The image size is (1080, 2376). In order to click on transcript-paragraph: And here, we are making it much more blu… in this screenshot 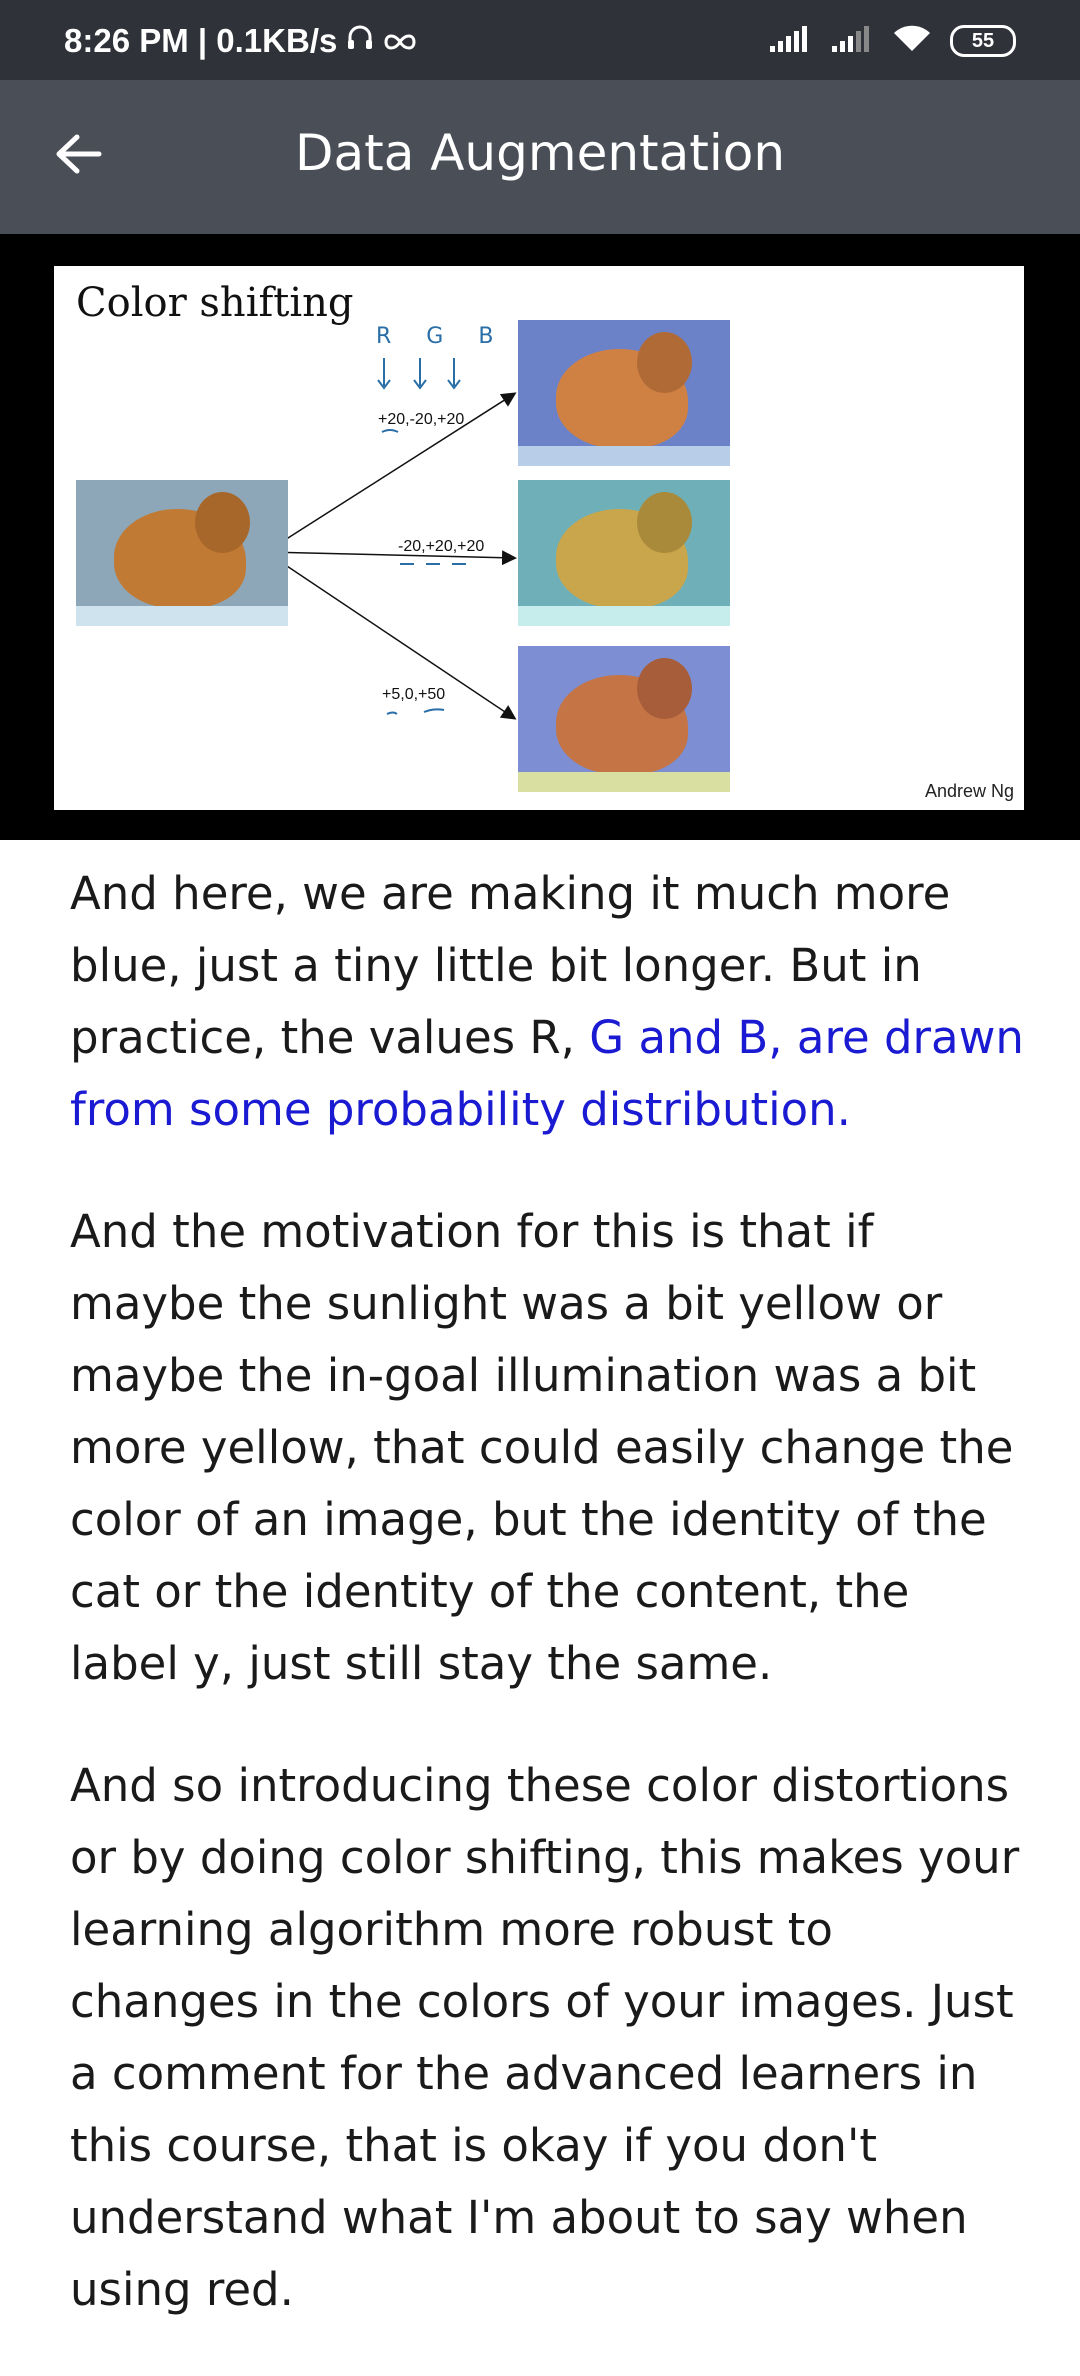, I will do `click(550, 1002)`.